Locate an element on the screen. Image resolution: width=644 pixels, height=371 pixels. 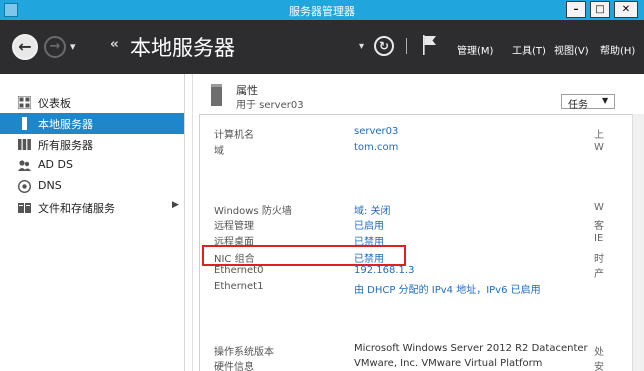
remote-management-link: 已启用 is located at coordinates (369, 224).